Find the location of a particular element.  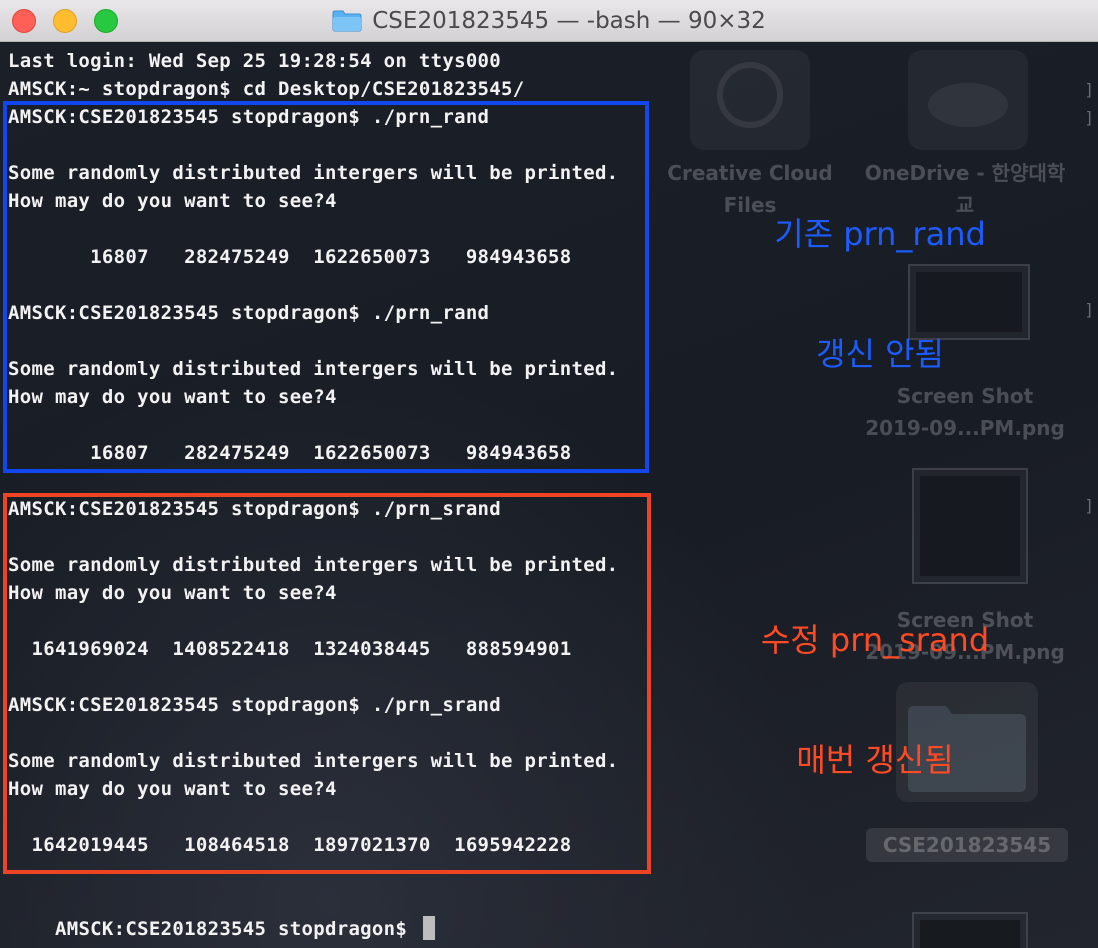

annotation-note-line: 매번 갱신됨 is located at coordinates (875, 760).